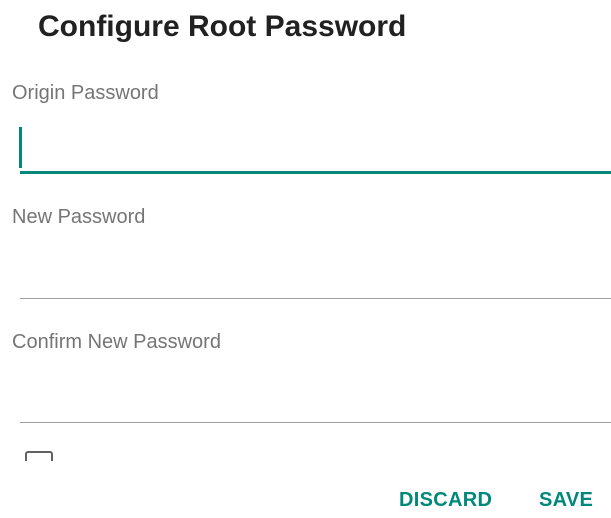 The width and height of the screenshot is (611, 518). What do you see at coordinates (222, 26) in the screenshot?
I see `dialog-title: Configure Root Password` at bounding box center [222, 26].